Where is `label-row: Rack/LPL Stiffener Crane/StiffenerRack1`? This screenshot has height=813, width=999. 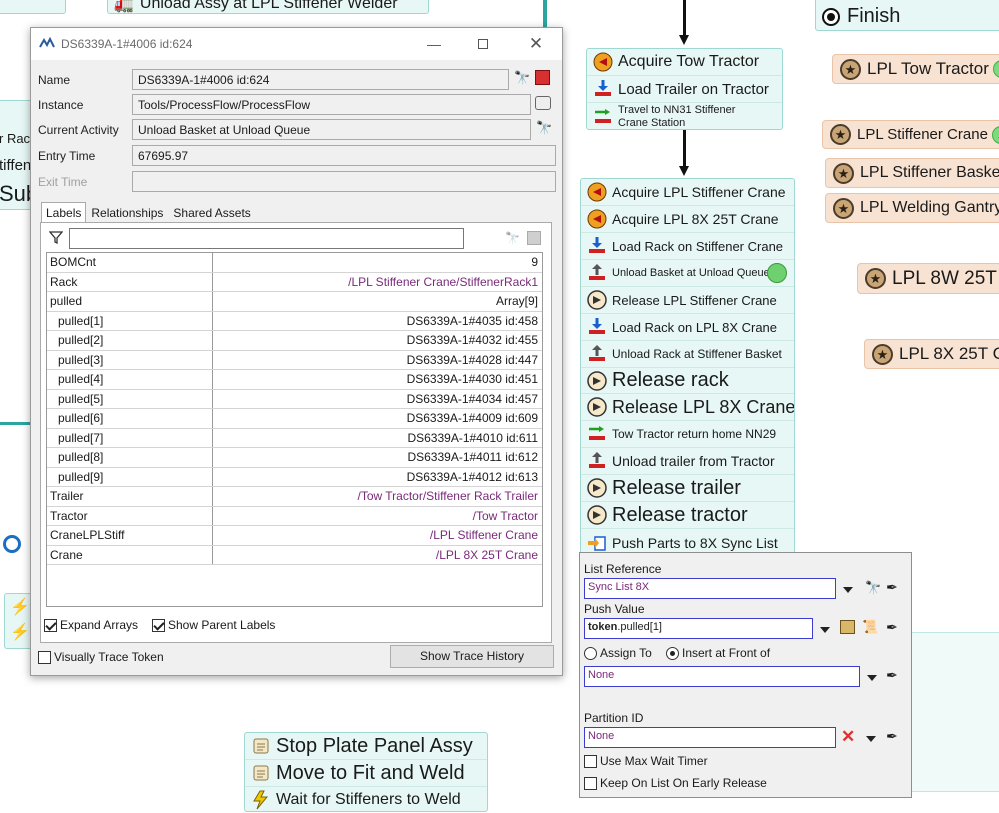
label-row: Rack/LPL Stiffener Crane/StiffenerRack1 is located at coordinates (294, 282).